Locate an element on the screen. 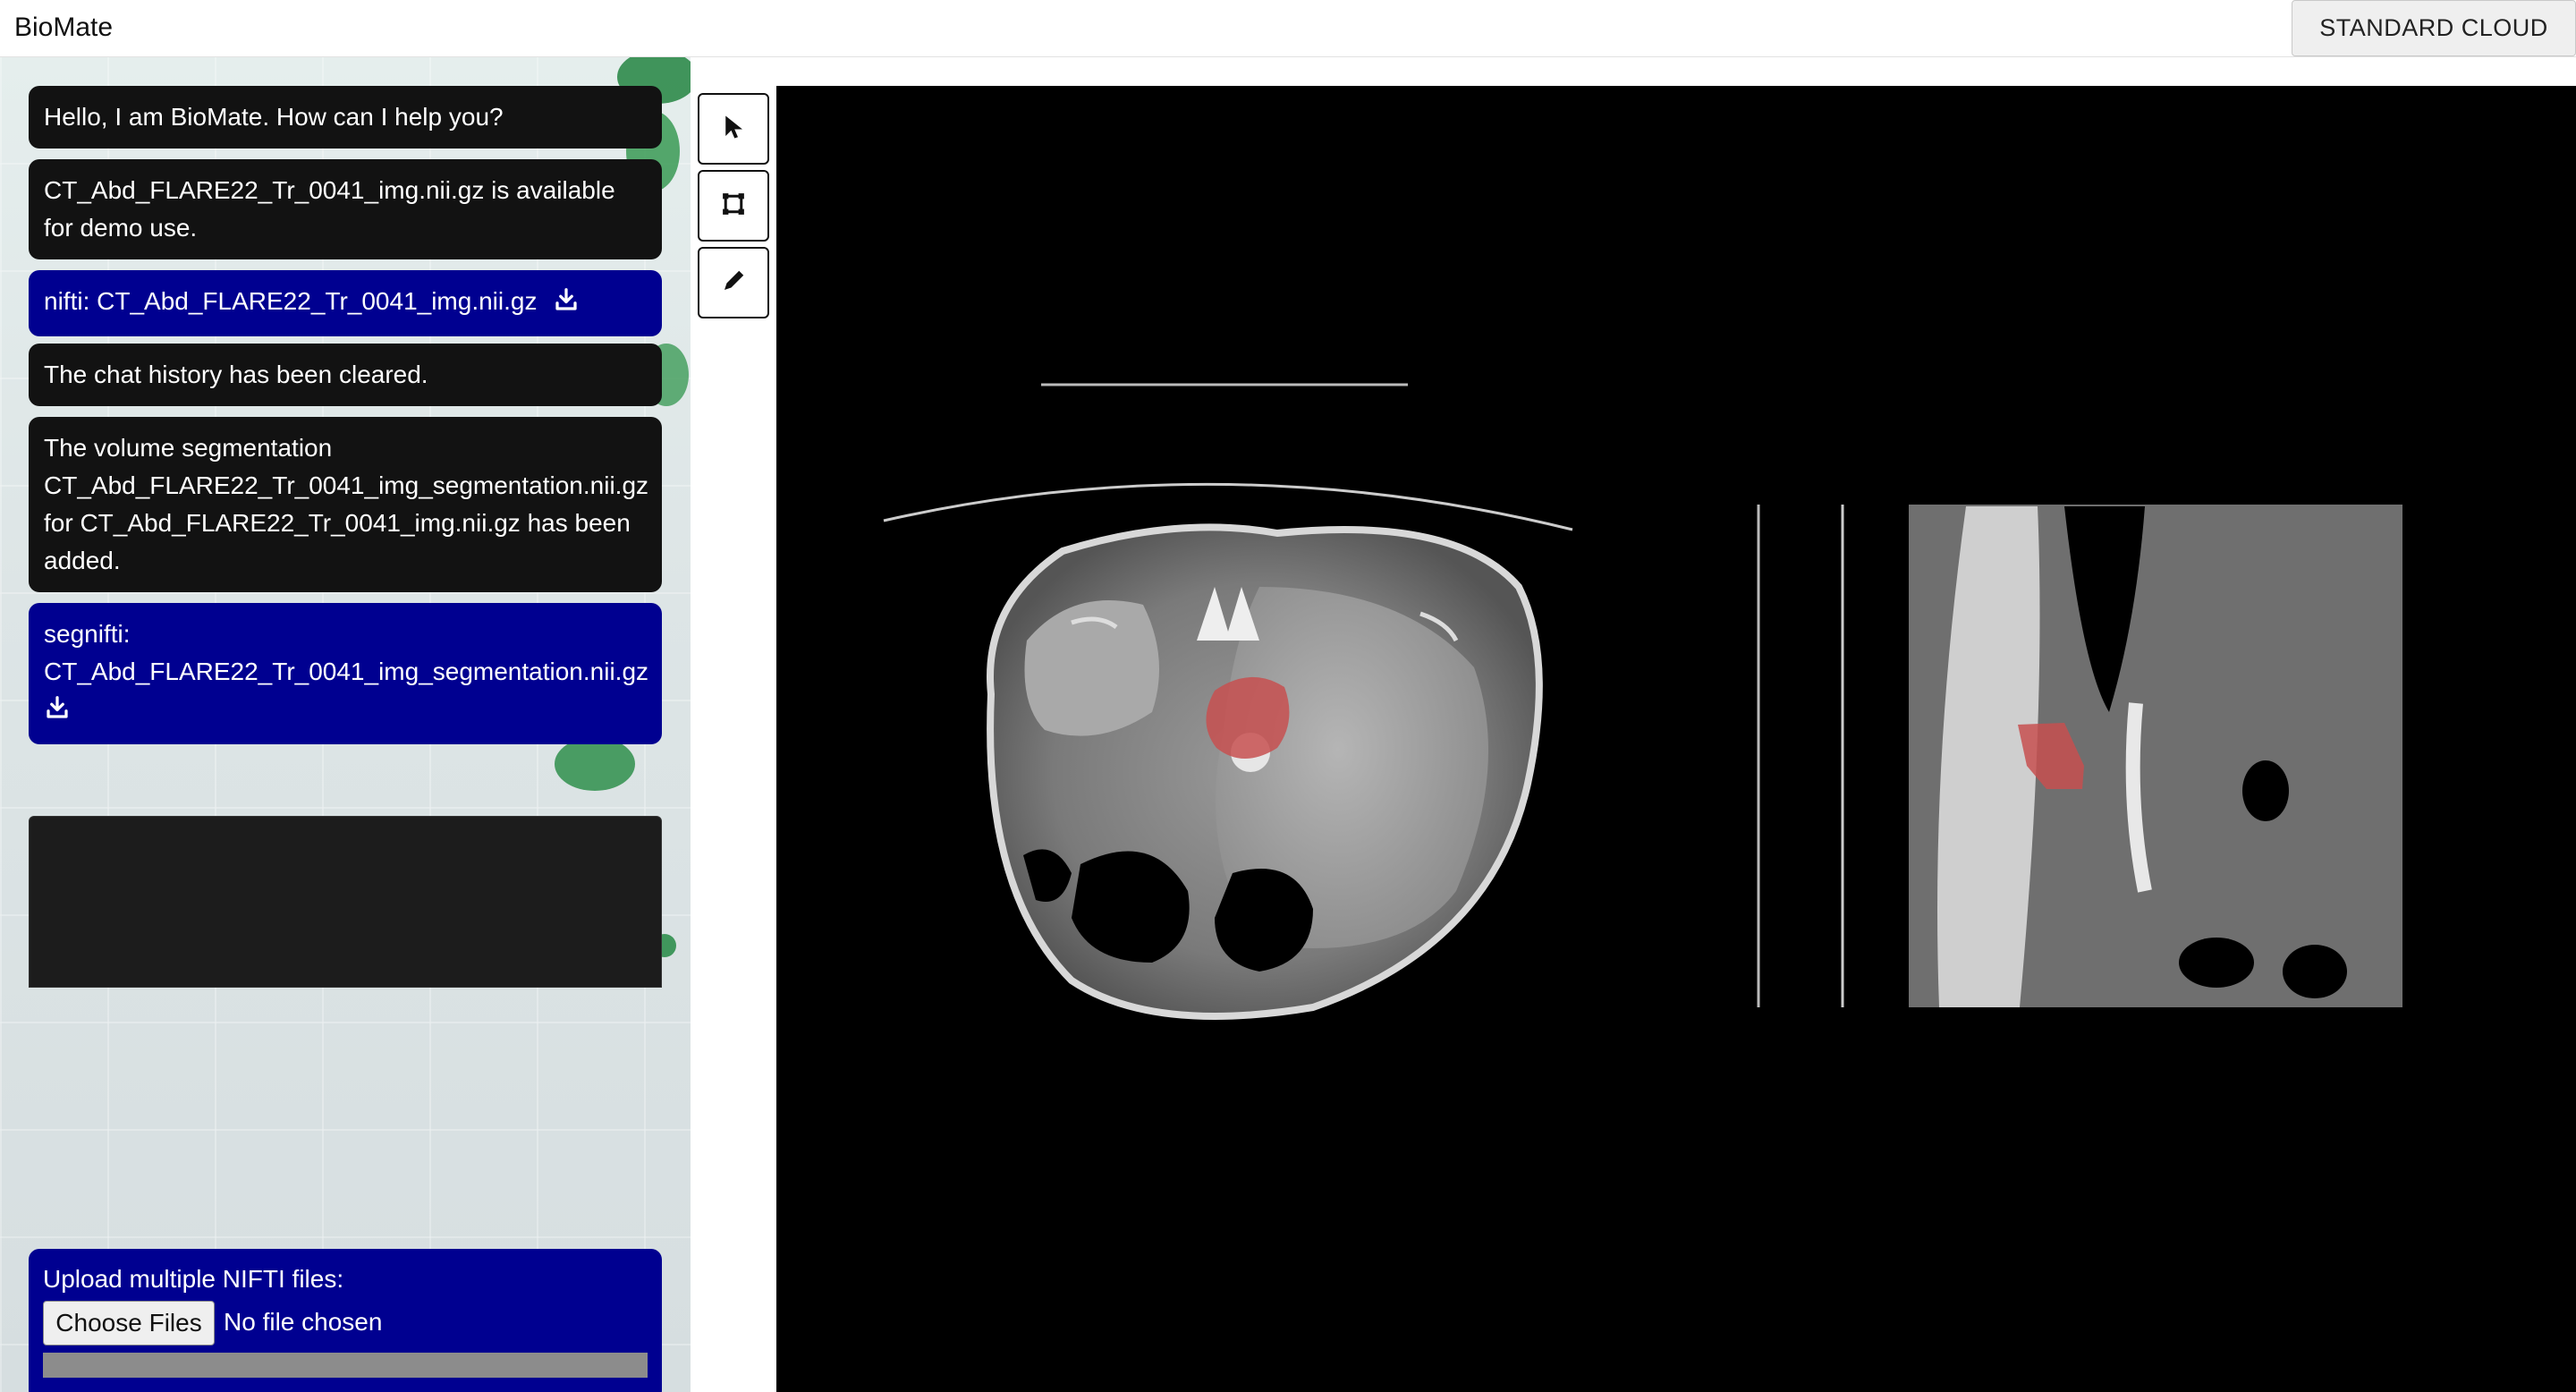 The width and height of the screenshot is (2576, 1392). chat-message: Hello, I am BioMate. How can I help you? is located at coordinates (345, 117).